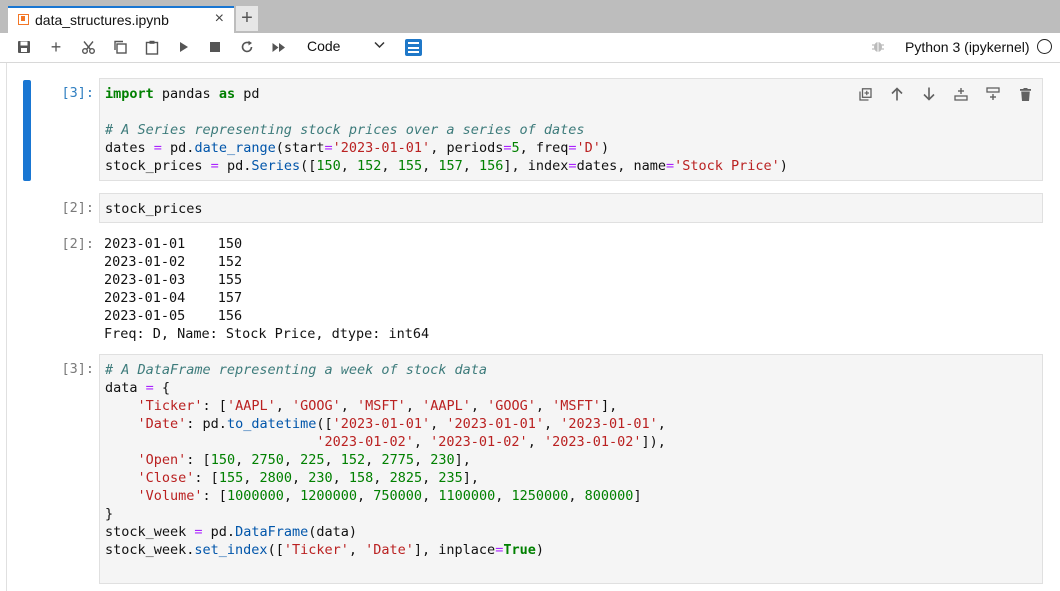 Image resolution: width=1060 pixels, height=591 pixels. I want to click on code-cell-editor: stock_prices, so click(571, 208).